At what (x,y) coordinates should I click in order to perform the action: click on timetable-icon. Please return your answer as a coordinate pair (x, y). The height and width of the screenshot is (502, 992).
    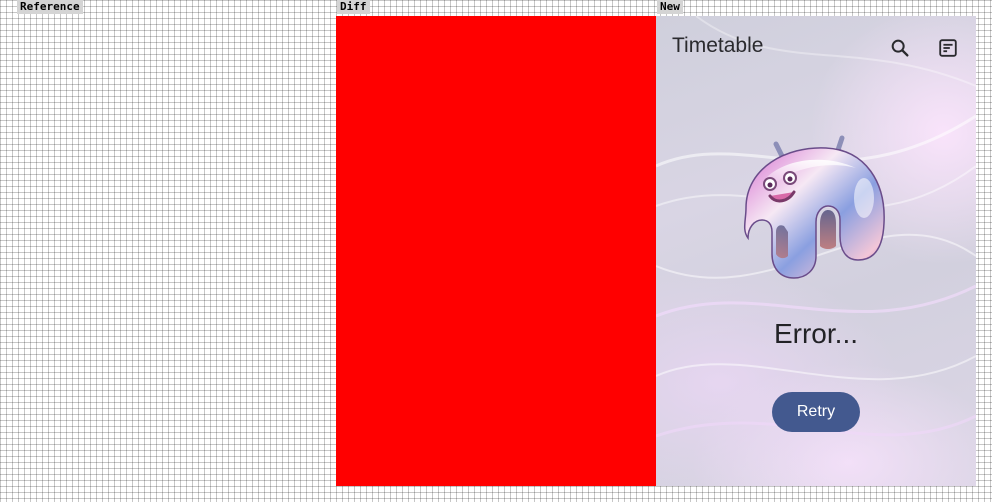
    Looking at the image, I should click on (948, 48).